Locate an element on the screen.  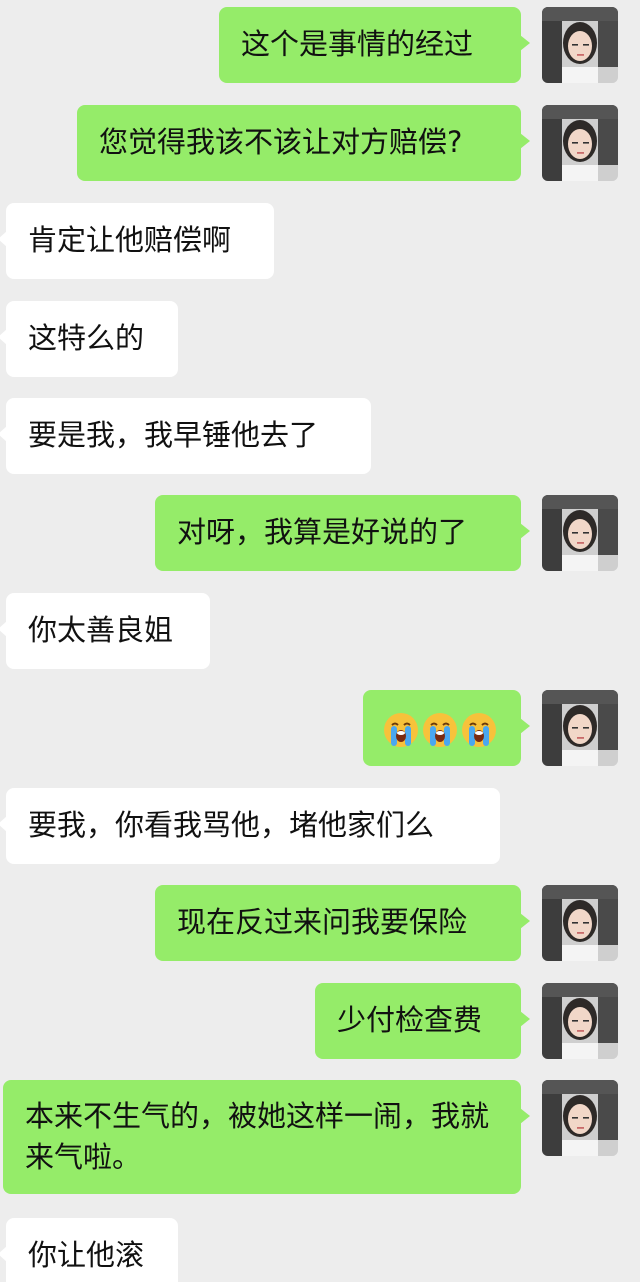
incoming-message-bubble: 肯定让他赔偿啊 is located at coordinates (137, 241).